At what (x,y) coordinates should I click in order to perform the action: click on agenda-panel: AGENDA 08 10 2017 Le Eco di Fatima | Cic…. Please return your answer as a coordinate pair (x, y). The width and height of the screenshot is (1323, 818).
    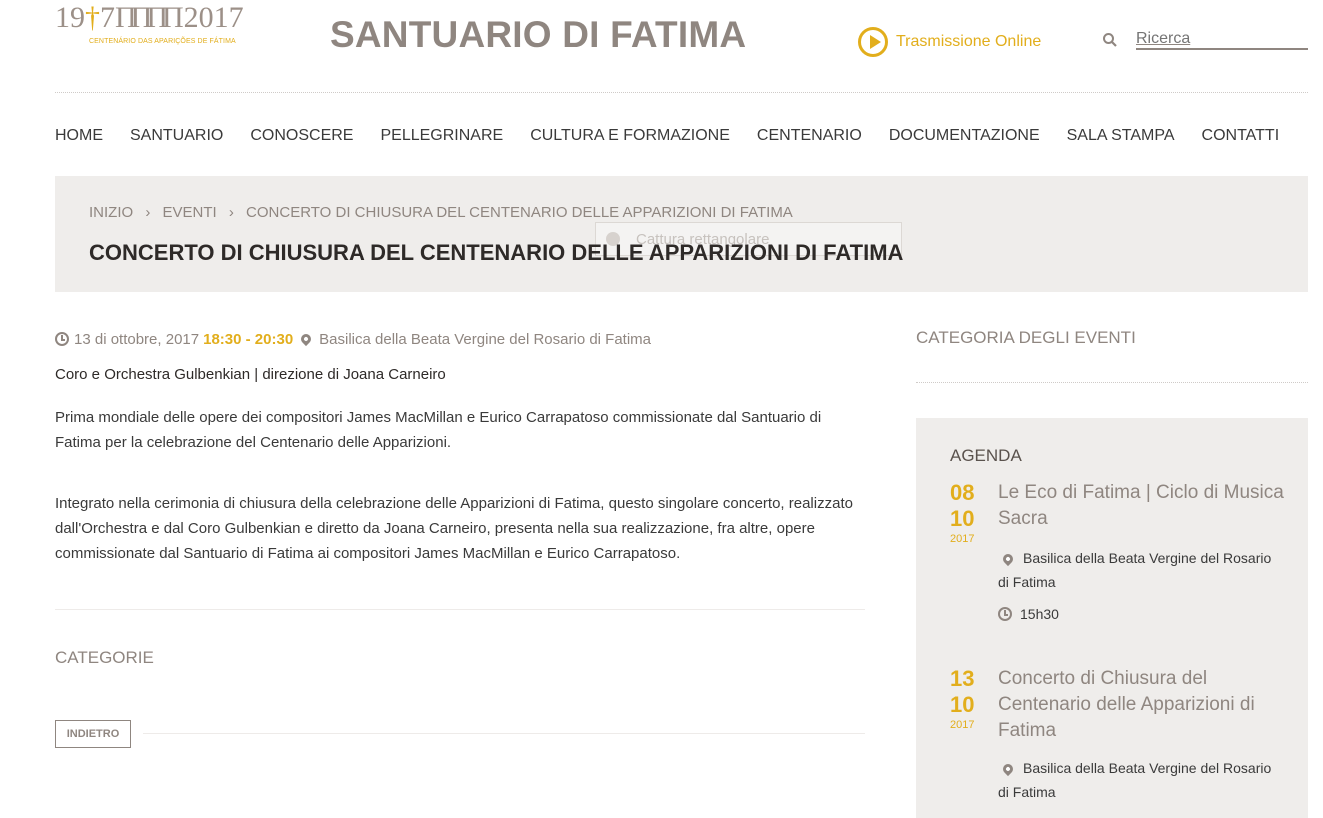
    Looking at the image, I should click on (1112, 618).